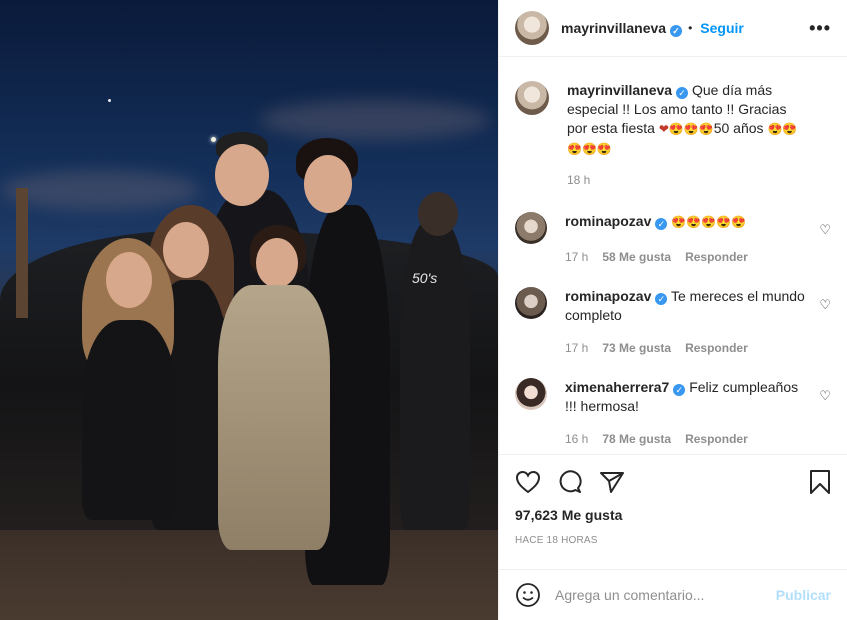 The image size is (847, 620). Describe the element at coordinates (740, 128) in the screenshot. I see `caption-text-2: 50 años` at that location.